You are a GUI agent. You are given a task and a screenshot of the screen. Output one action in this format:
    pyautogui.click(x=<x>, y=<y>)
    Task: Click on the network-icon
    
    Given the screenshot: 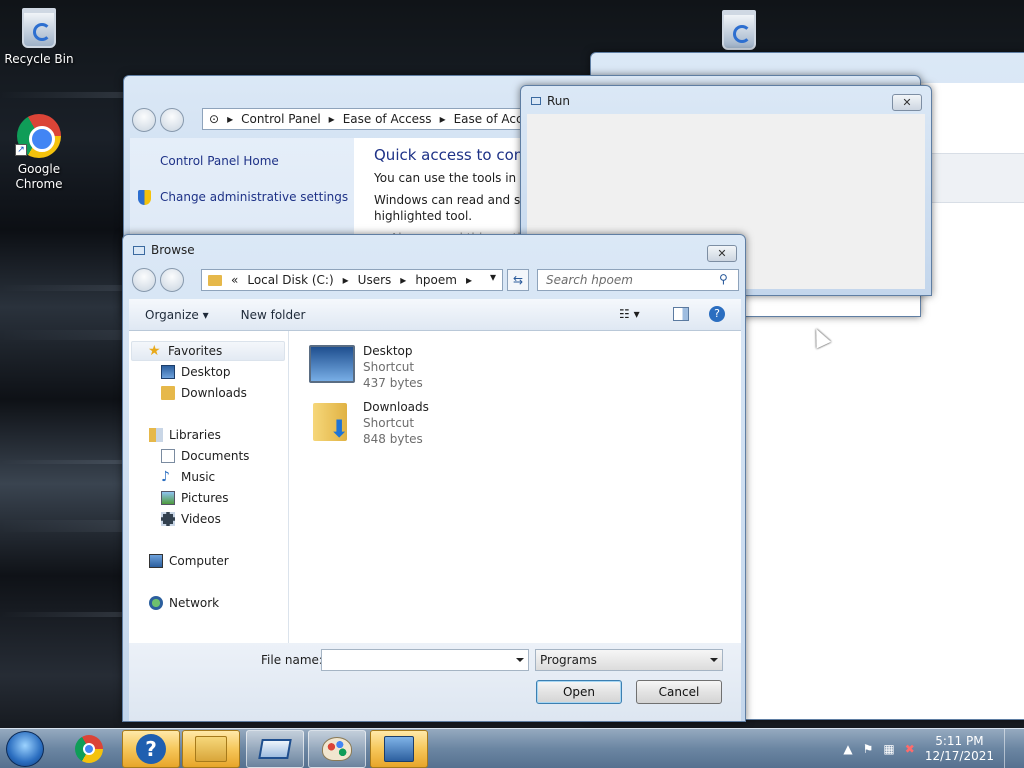 What is the action you would take?
    pyautogui.click(x=156, y=603)
    